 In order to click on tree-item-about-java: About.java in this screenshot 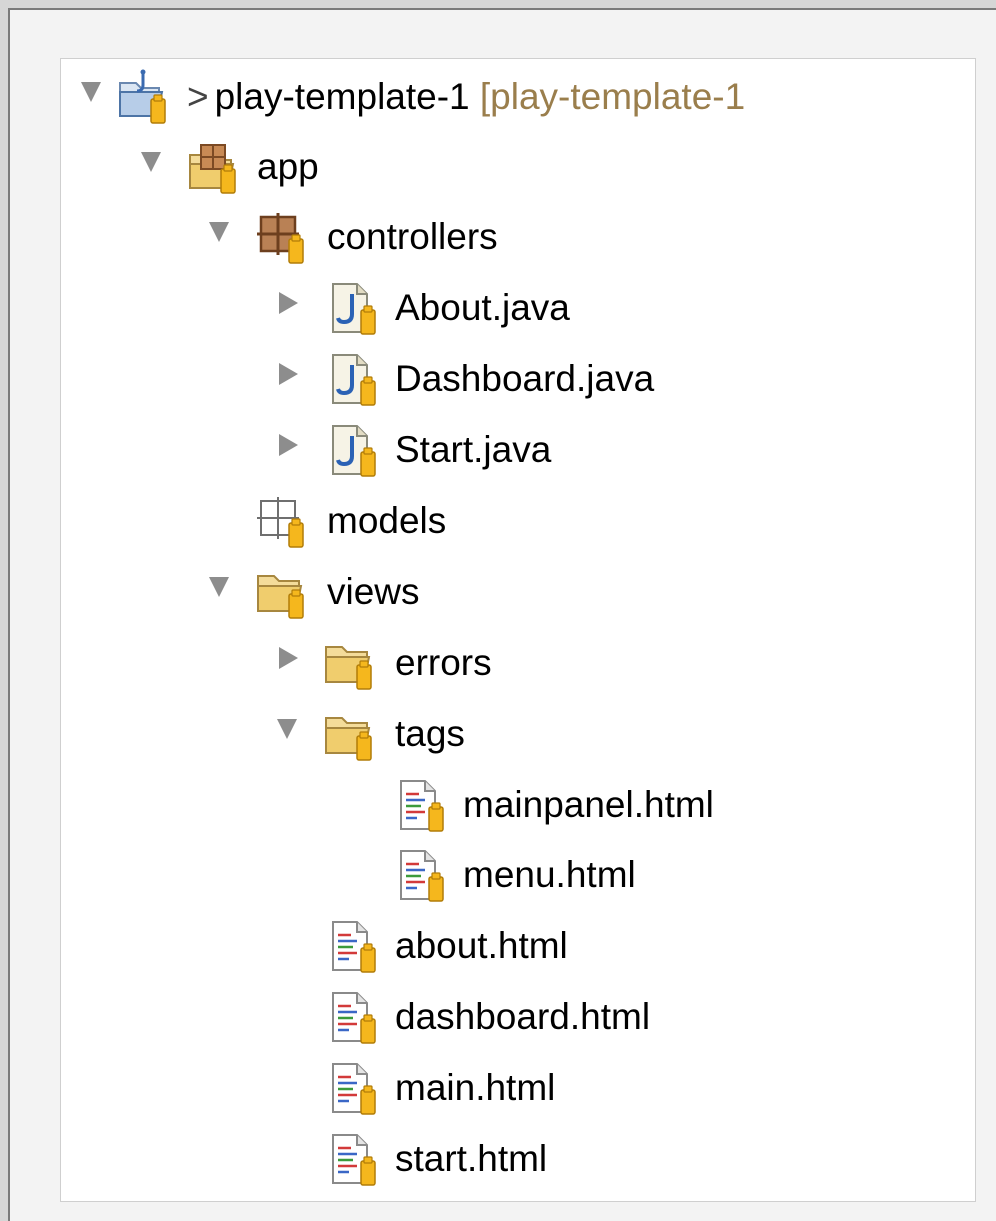, I will do `click(518, 307)`.